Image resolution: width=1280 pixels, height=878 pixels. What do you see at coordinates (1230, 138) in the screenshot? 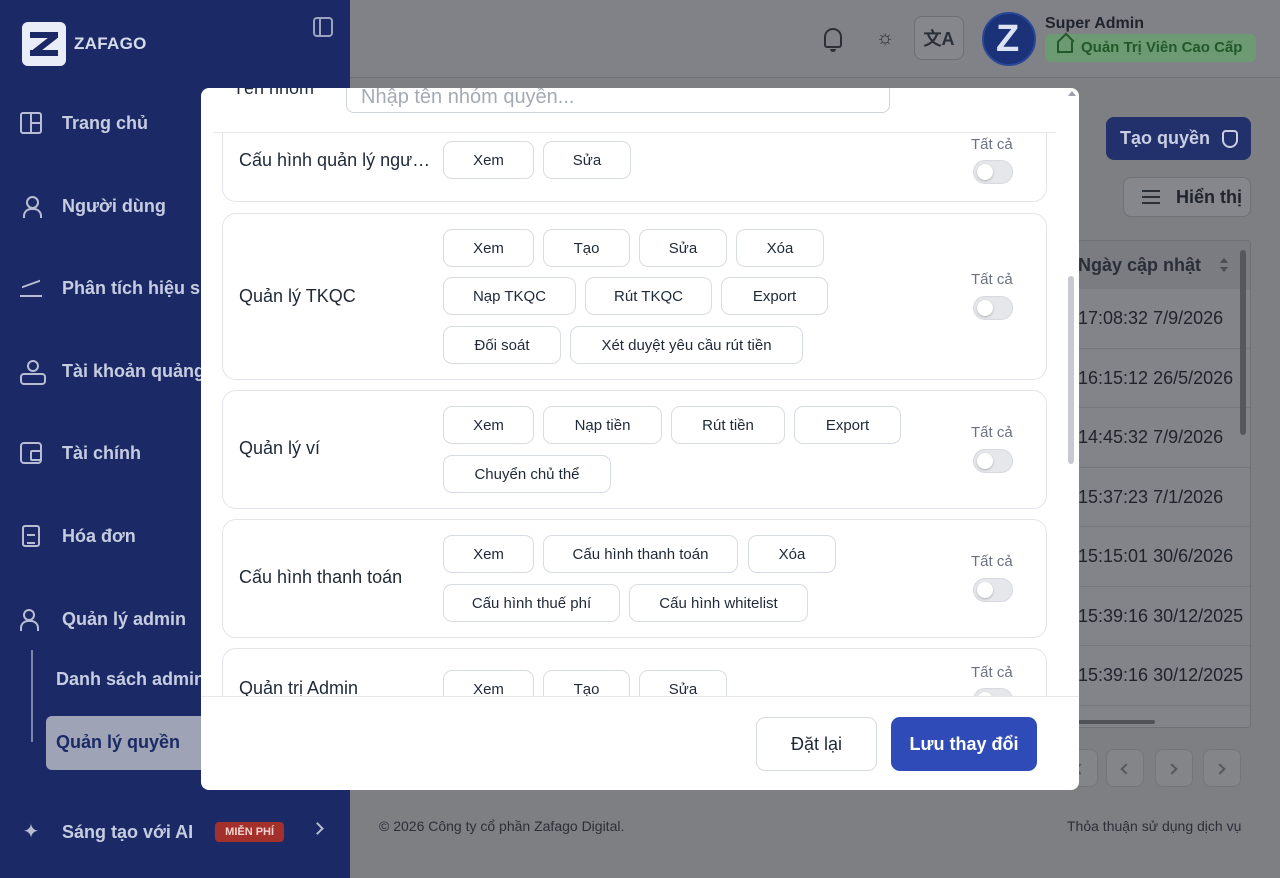
I see `shield-icon` at bounding box center [1230, 138].